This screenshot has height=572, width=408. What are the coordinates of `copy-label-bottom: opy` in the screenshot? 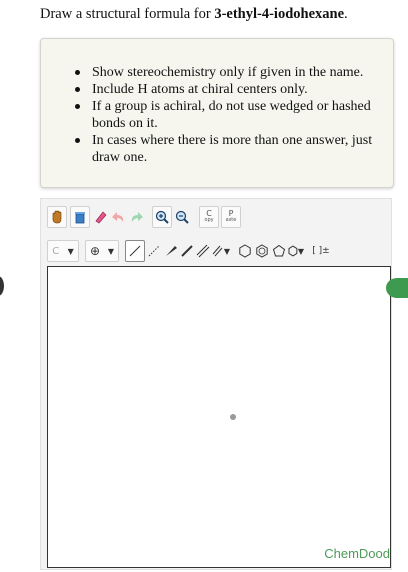 It's located at (209, 220).